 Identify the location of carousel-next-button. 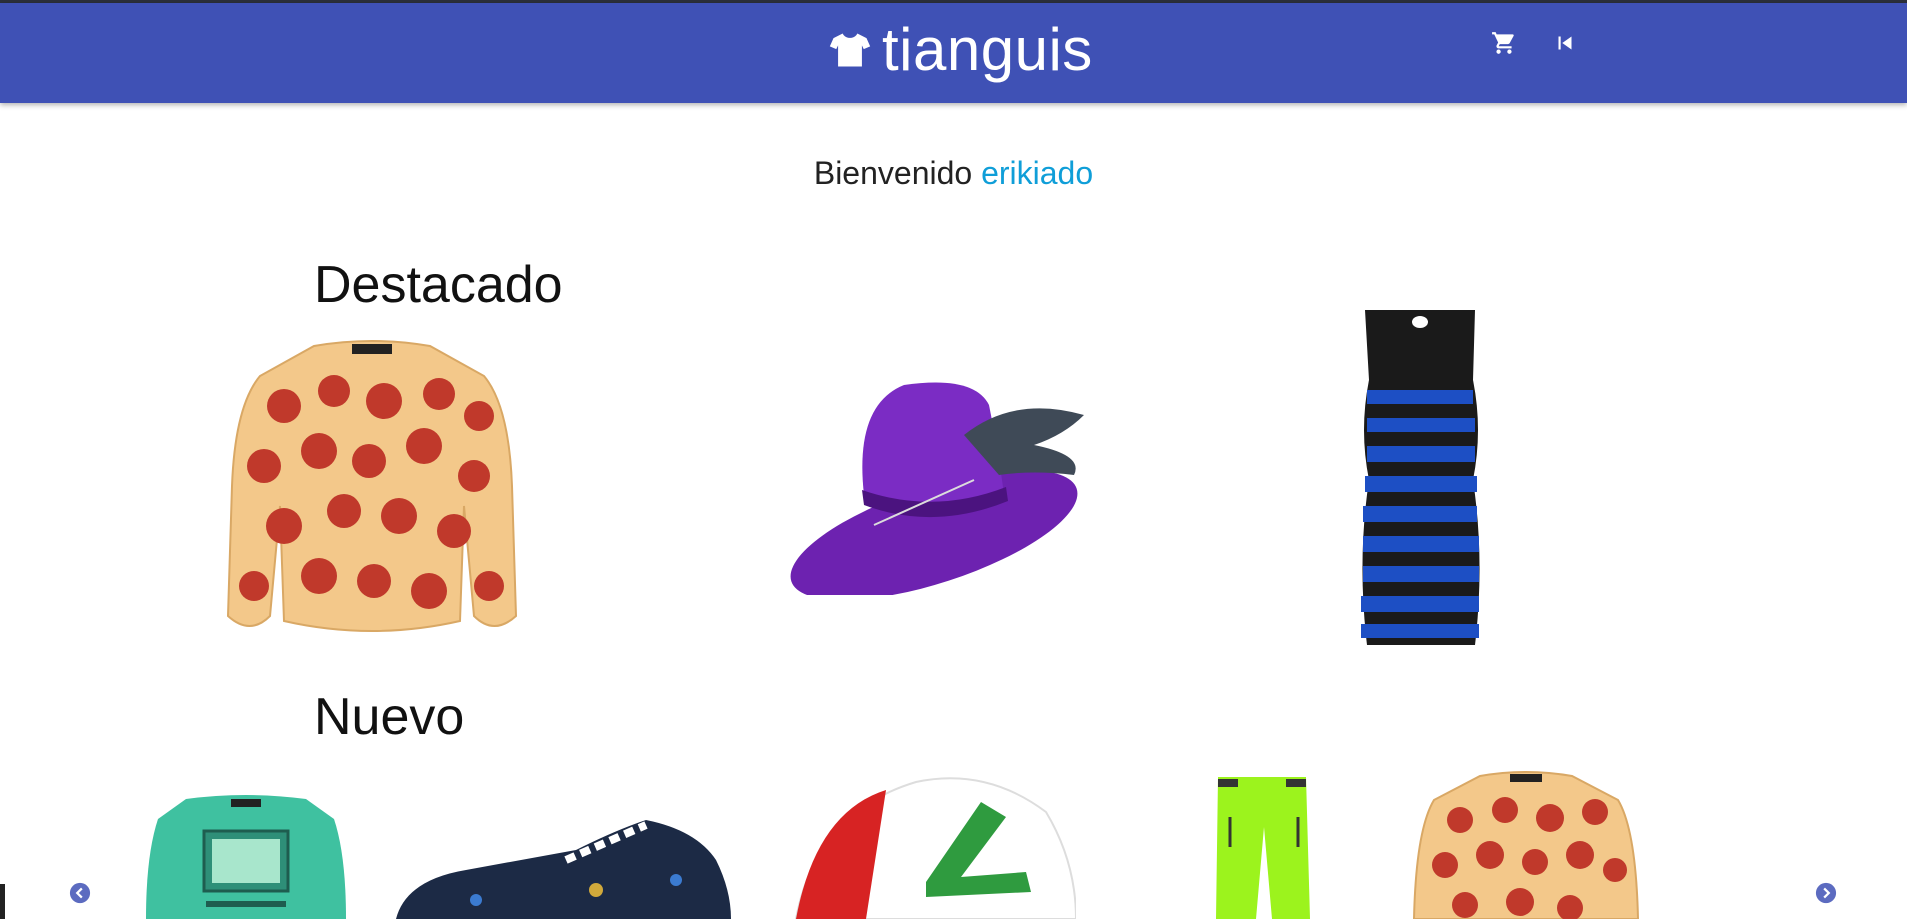
(1826, 893).